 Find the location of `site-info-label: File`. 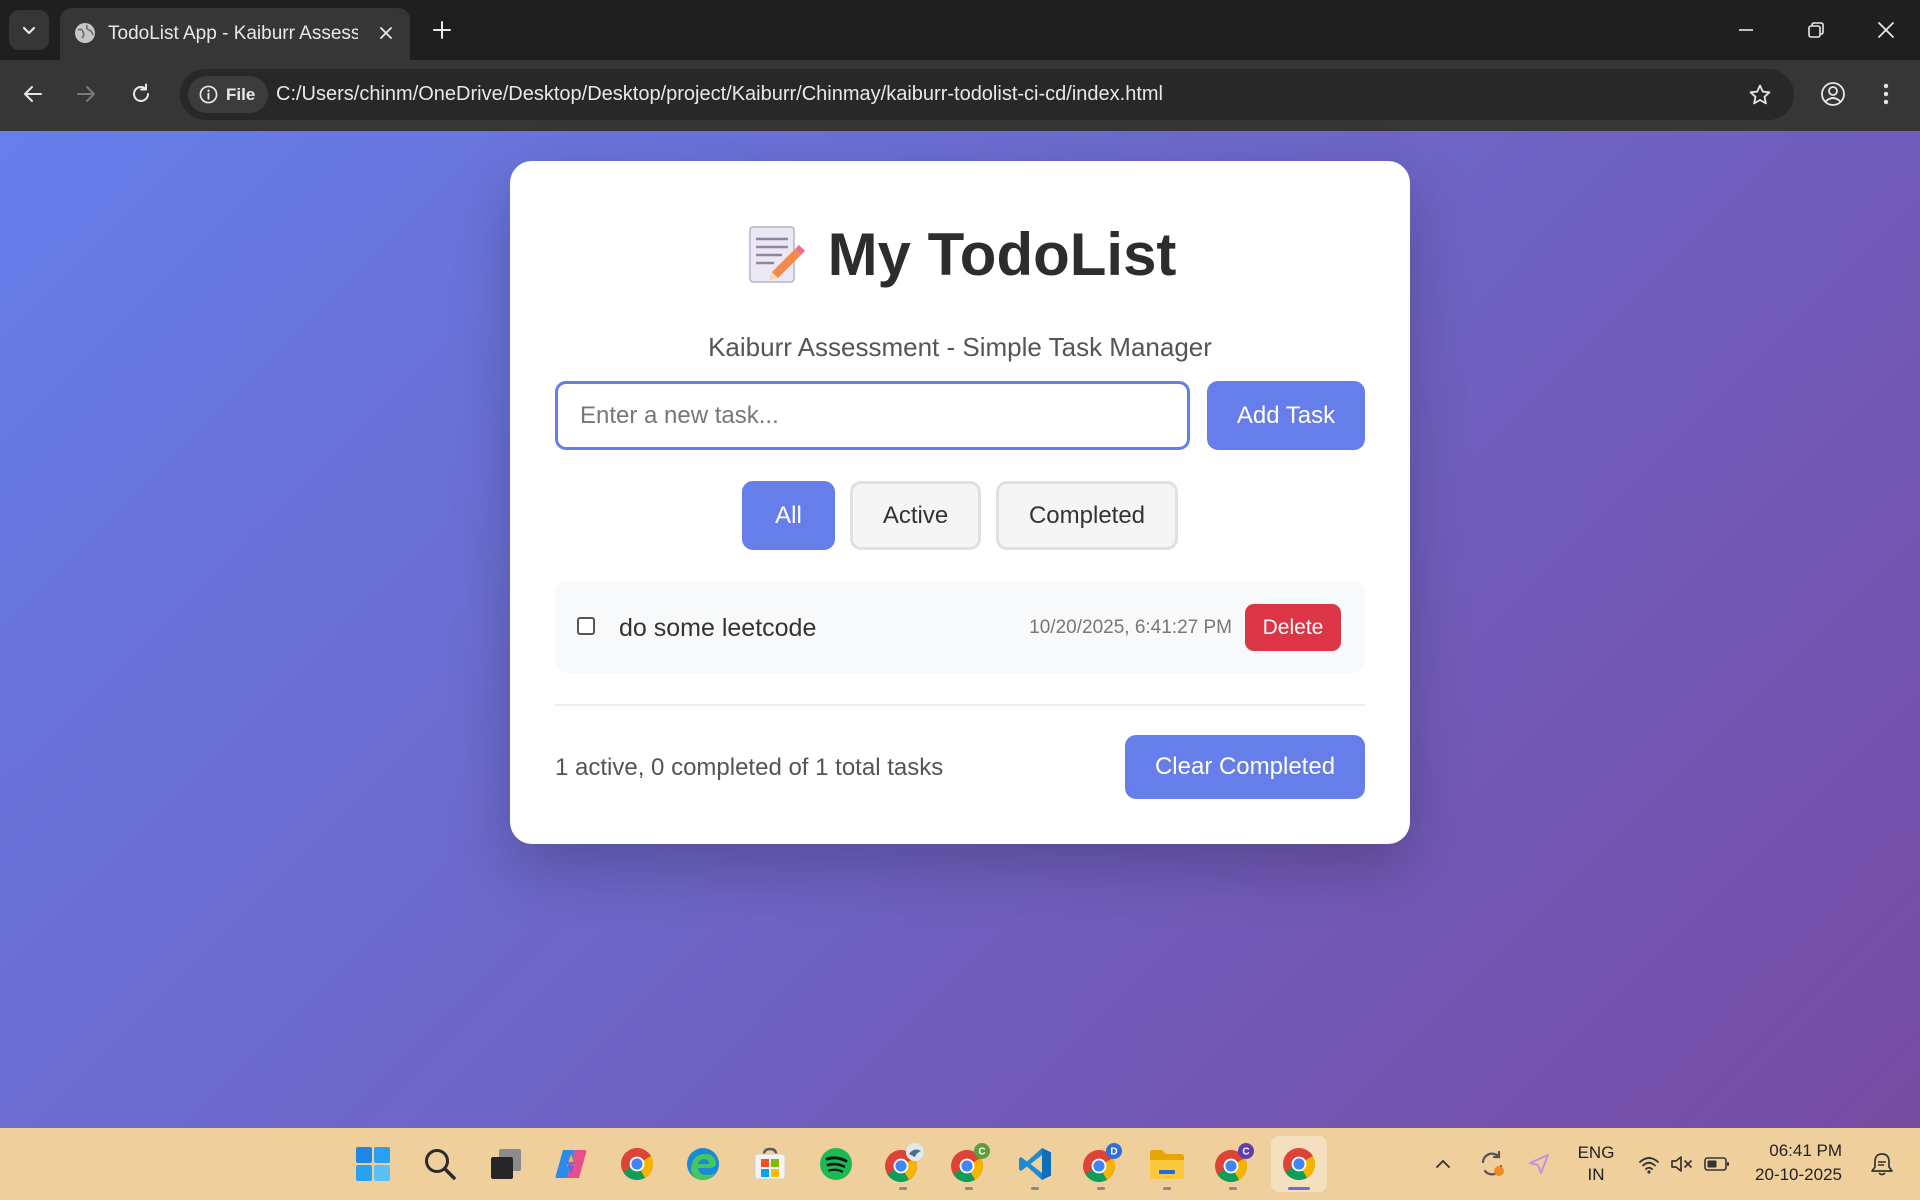

site-info-label: File is located at coordinates (241, 94).